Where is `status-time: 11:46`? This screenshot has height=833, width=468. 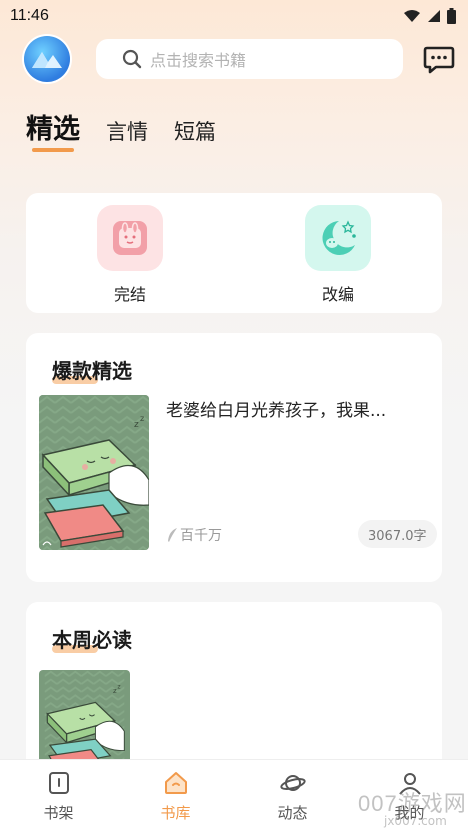 status-time: 11:46 is located at coordinates (29, 15).